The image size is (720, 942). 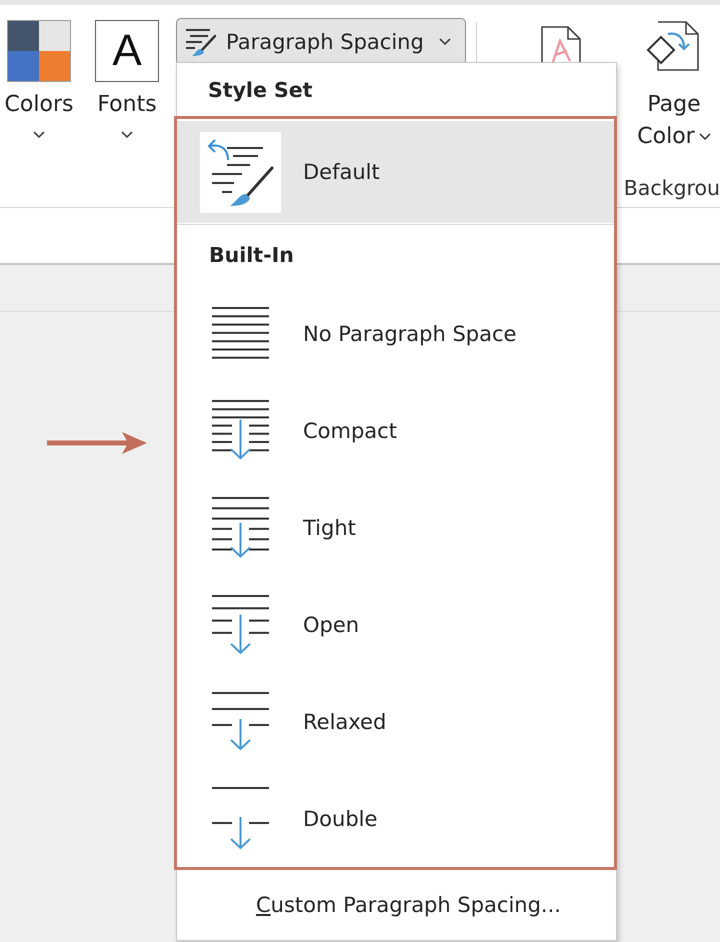 I want to click on section-header: Built-In, so click(x=251, y=255).